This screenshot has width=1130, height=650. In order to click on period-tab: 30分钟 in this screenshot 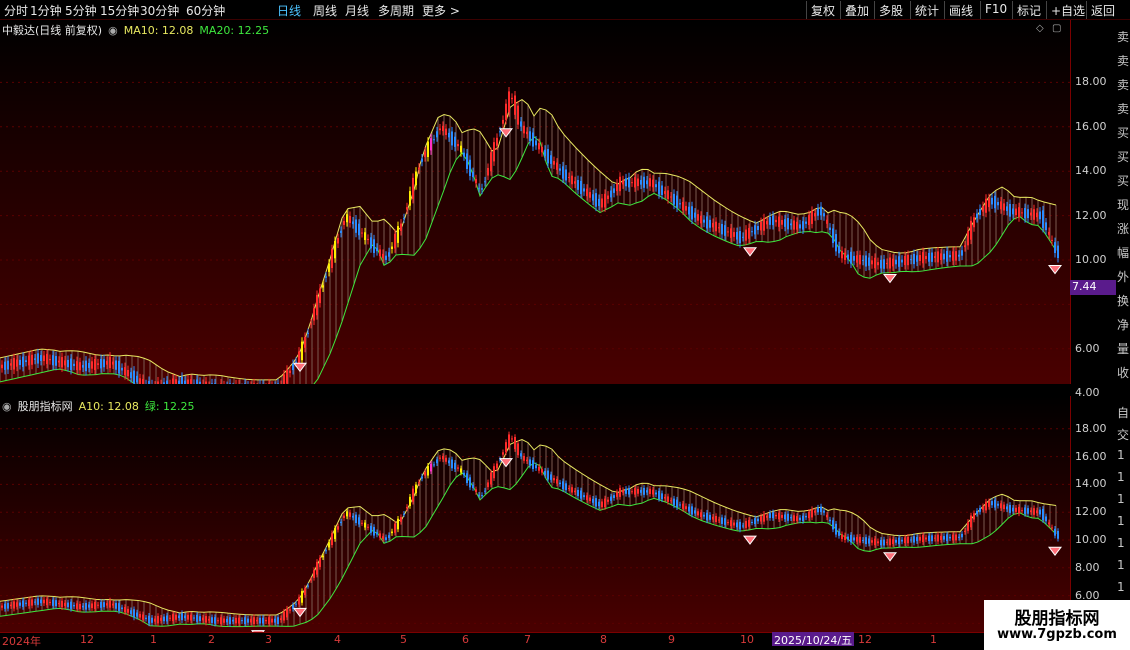, I will do `click(159, 10)`.